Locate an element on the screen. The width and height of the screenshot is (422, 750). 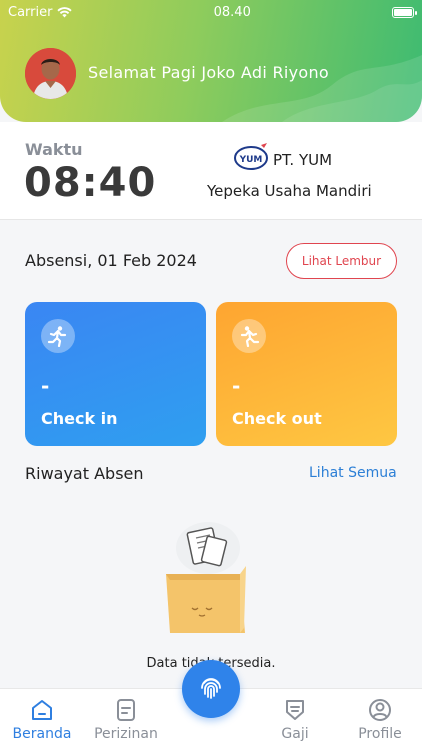
nav-item-beranda: Beranda is located at coordinates (42, 719).